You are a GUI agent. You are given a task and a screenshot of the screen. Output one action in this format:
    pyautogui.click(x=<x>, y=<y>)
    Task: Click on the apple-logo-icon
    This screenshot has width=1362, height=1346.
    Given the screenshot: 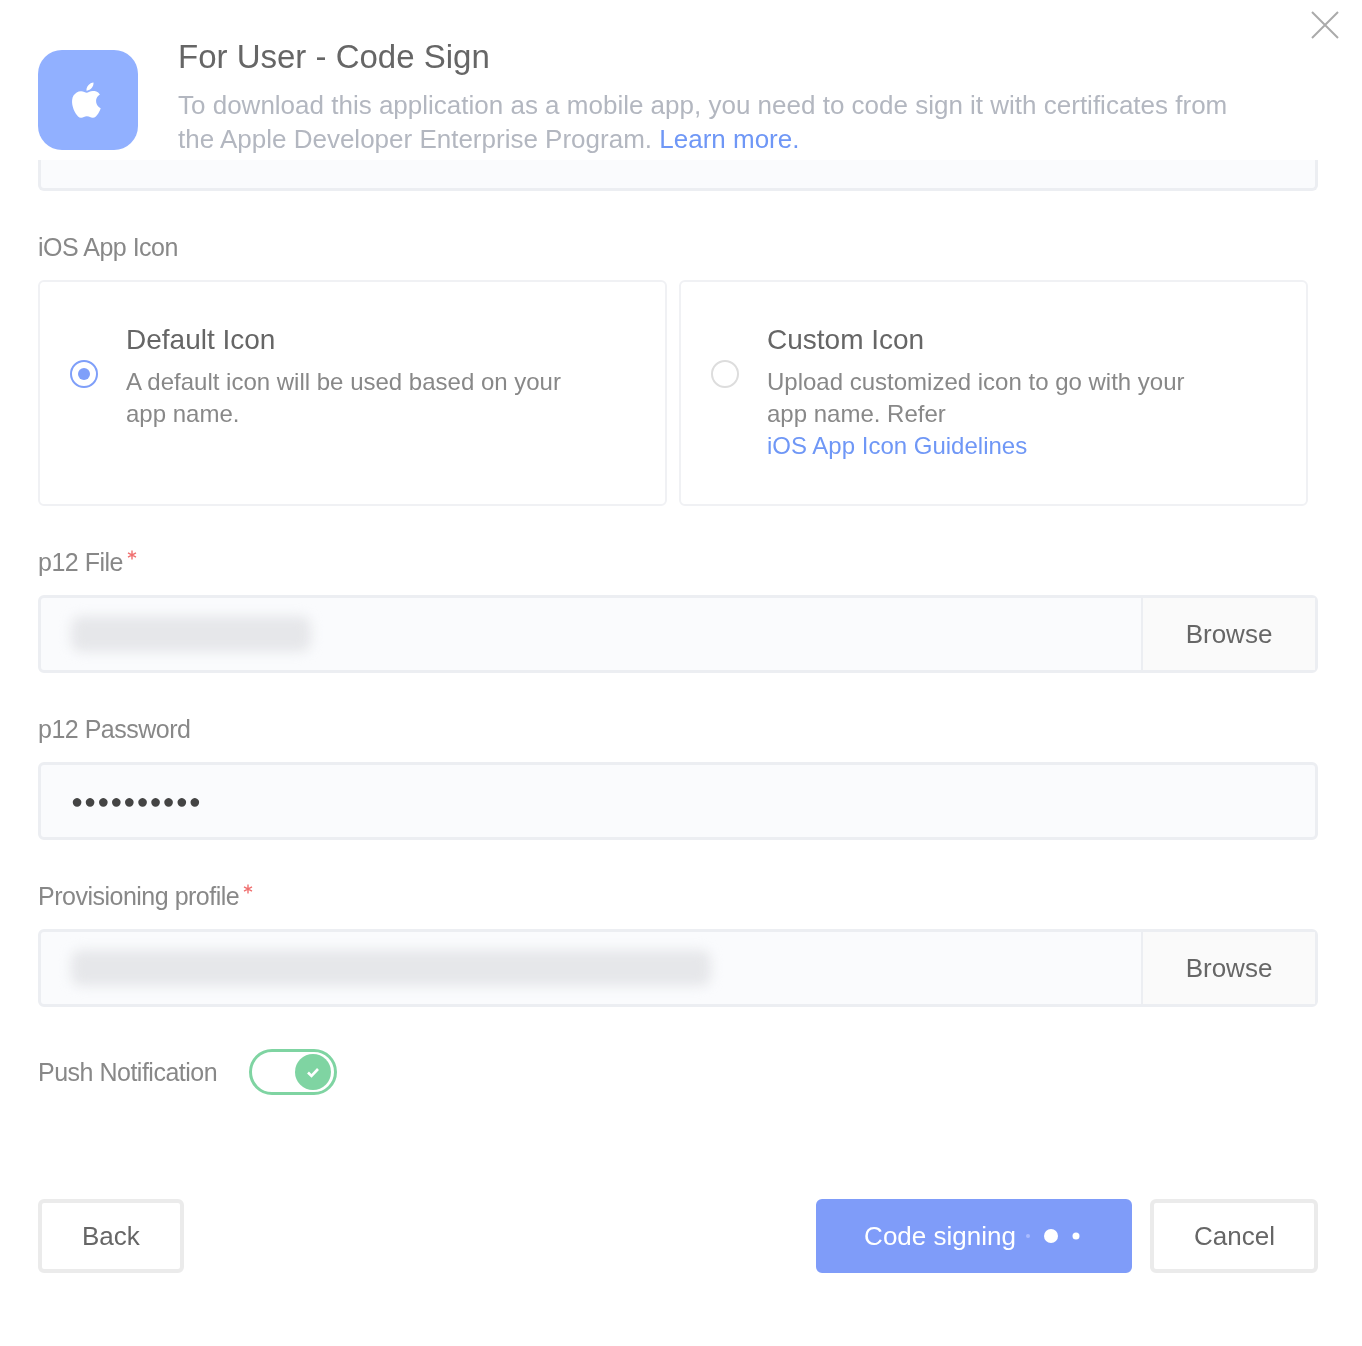 What is the action you would take?
    pyautogui.click(x=88, y=100)
    